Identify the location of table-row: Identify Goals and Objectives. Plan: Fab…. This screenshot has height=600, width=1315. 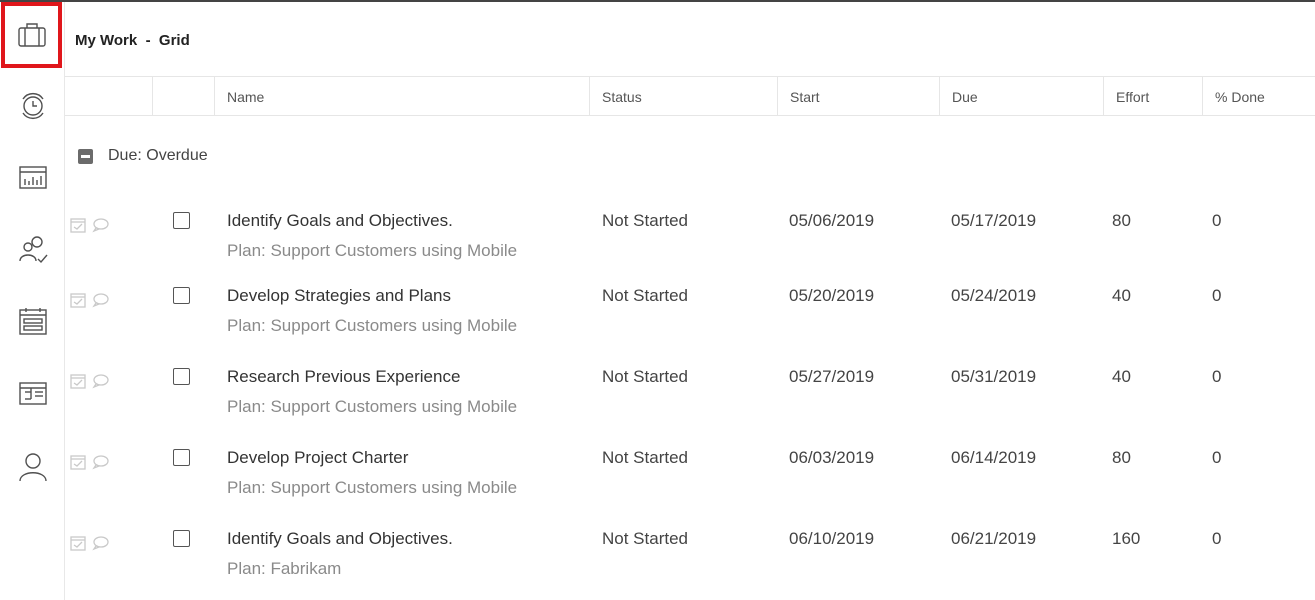
(690, 551).